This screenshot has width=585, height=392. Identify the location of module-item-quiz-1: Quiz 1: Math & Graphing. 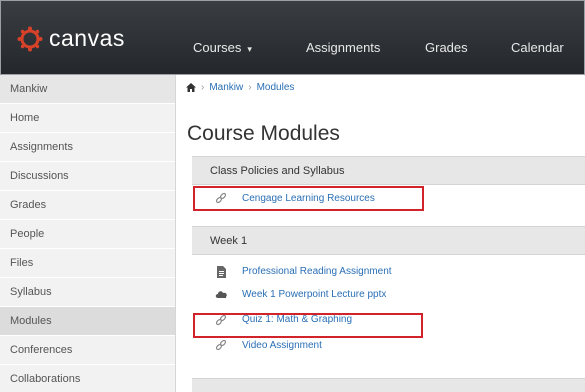
(388, 319).